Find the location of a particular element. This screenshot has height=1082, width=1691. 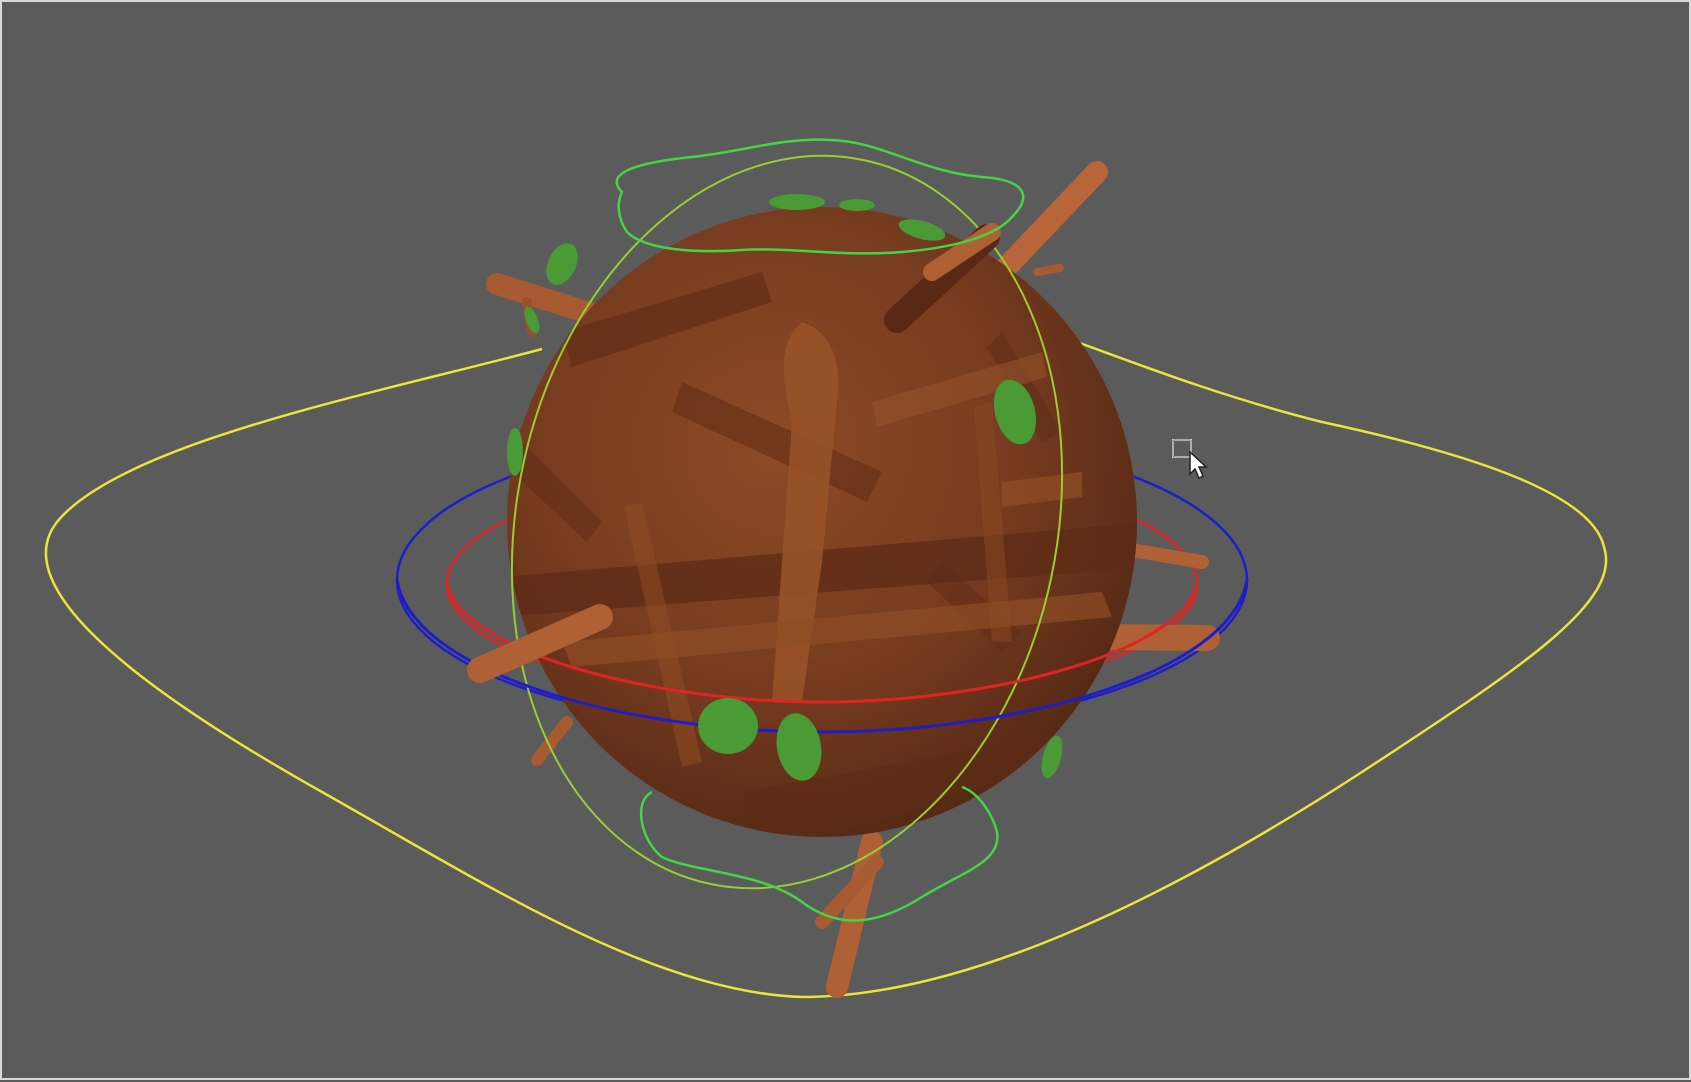

select-box-arrow-cursor-icon is located at coordinates (1190, 459).